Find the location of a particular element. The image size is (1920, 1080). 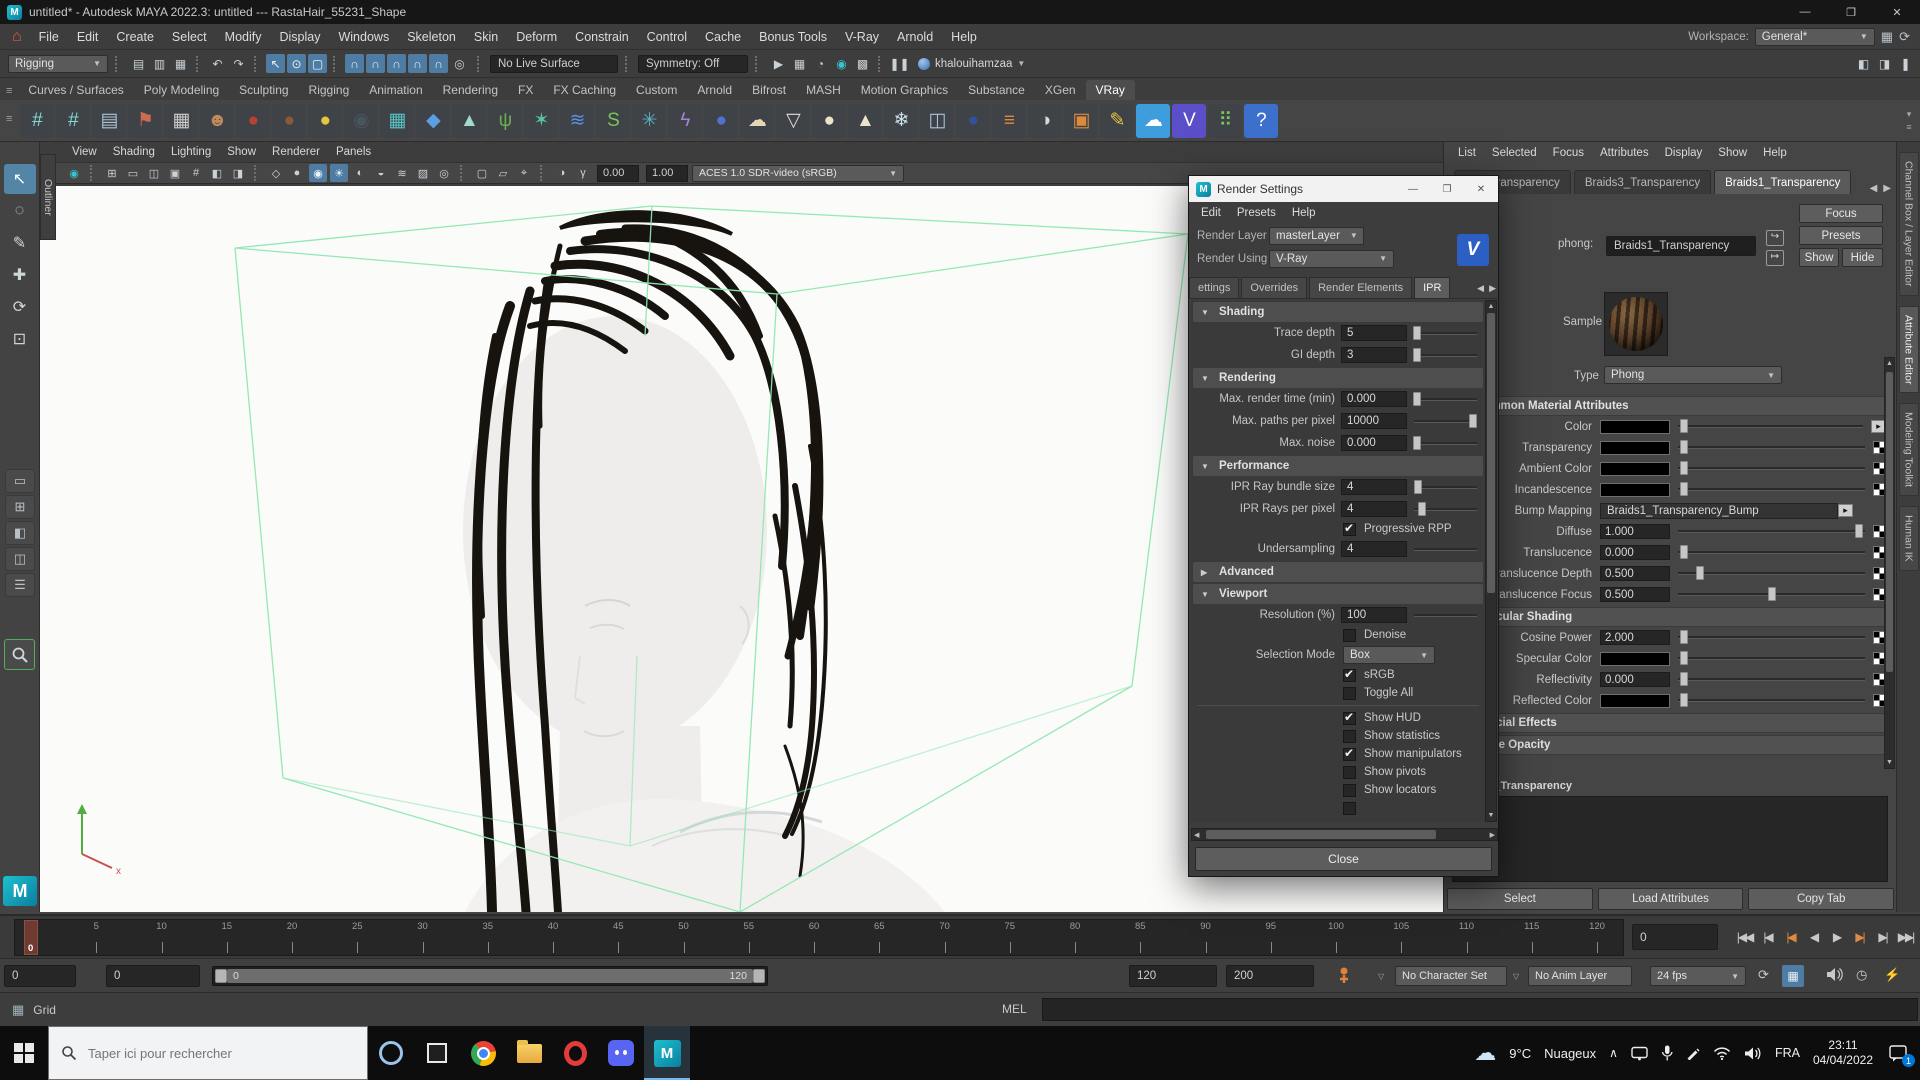

rotate-tool-icon: ⟳ is located at coordinates (20, 307).